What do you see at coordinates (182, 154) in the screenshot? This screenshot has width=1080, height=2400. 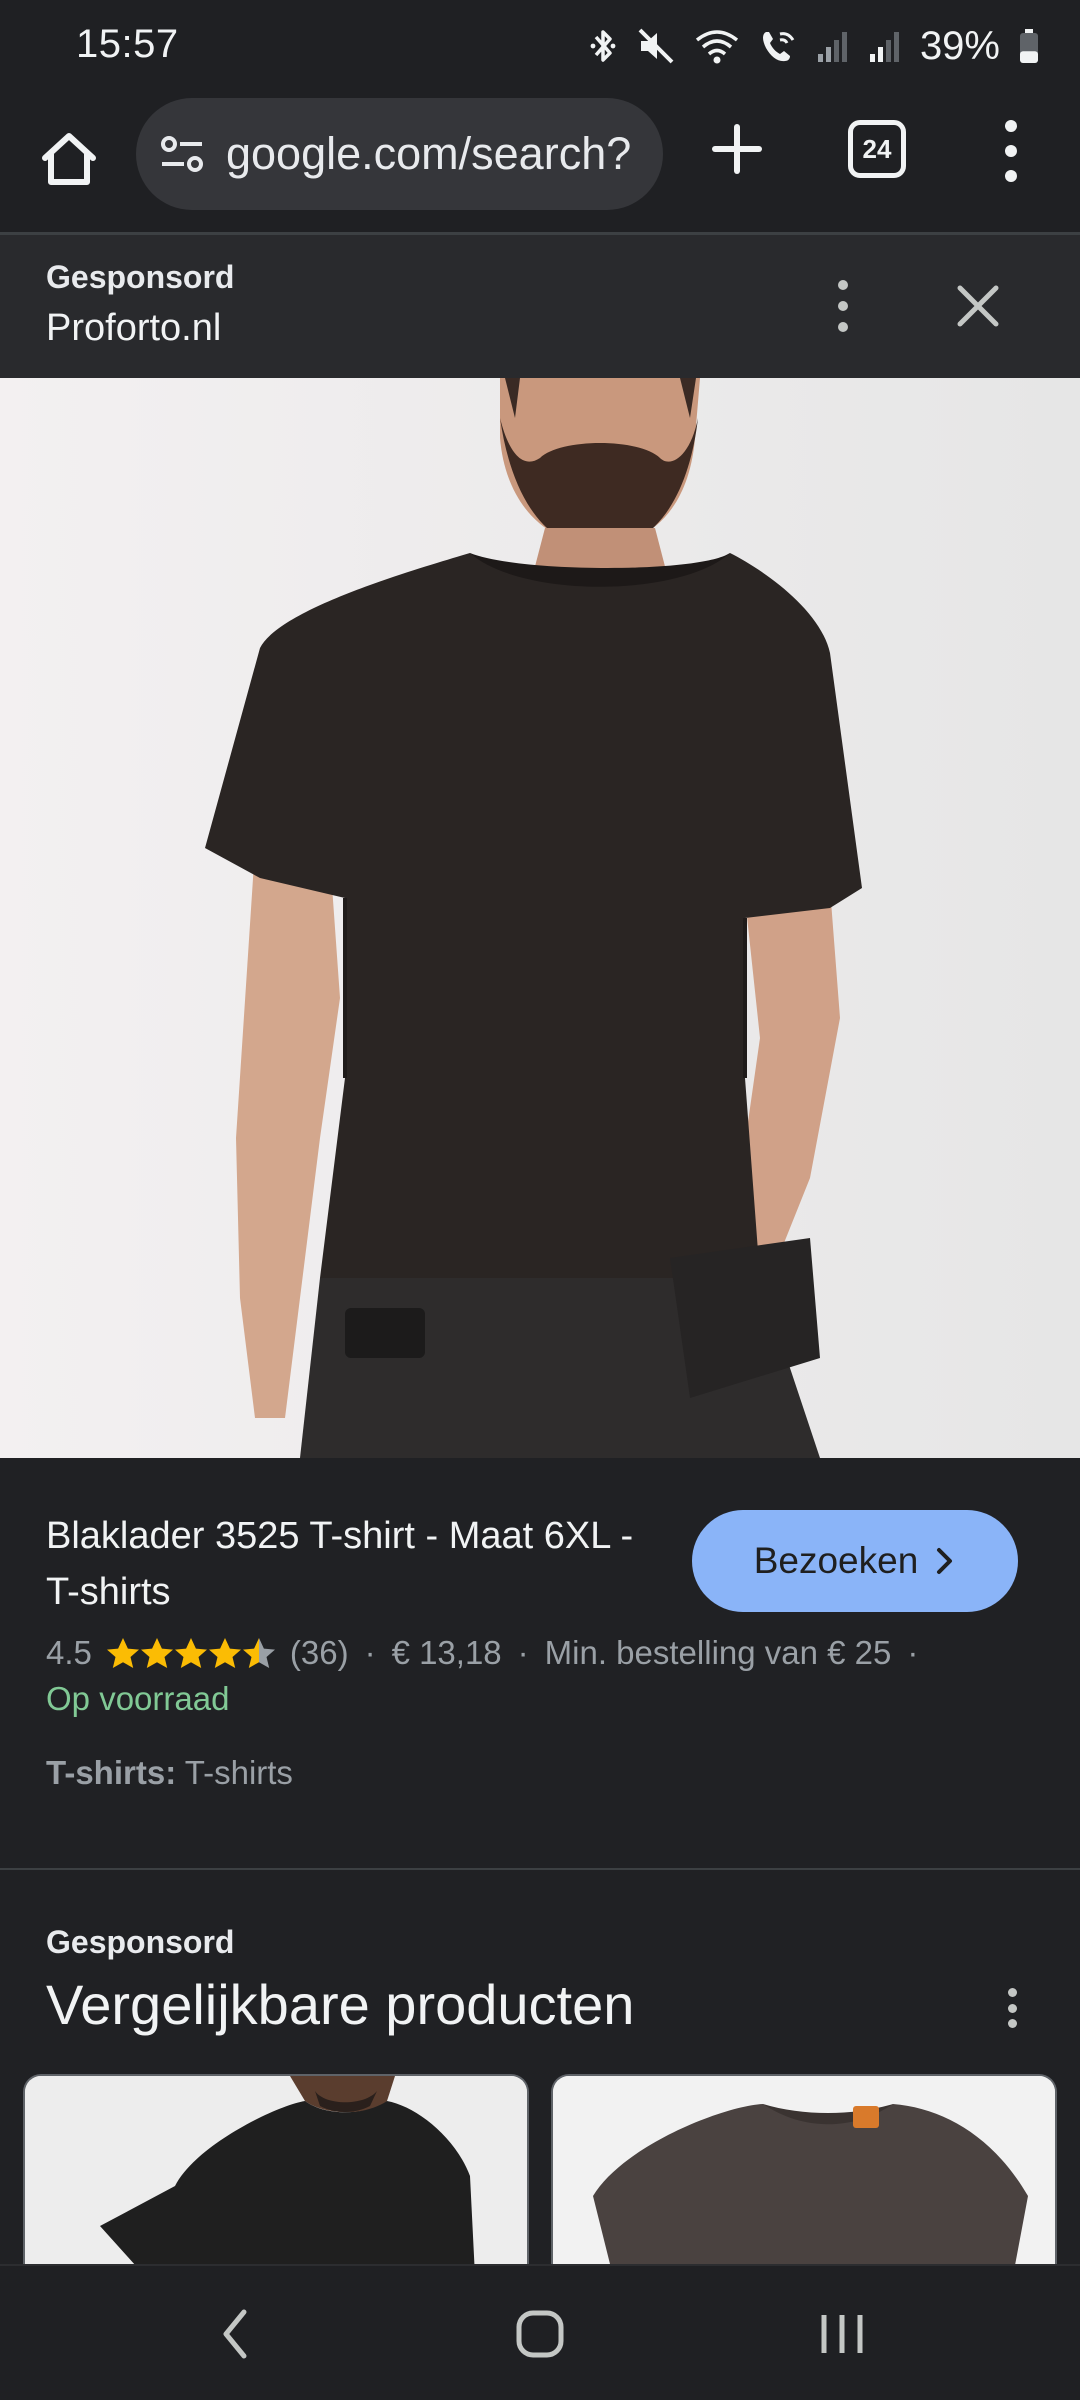 I see `tune-icon` at bounding box center [182, 154].